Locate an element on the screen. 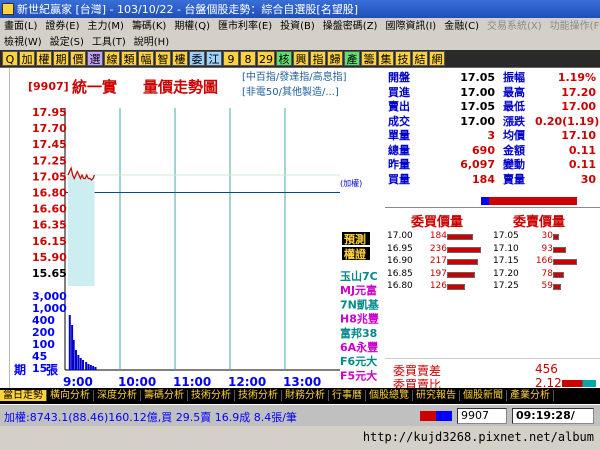 The width and height of the screenshot is (600, 450). toolbar-button-20: 產 is located at coordinates (352, 58).